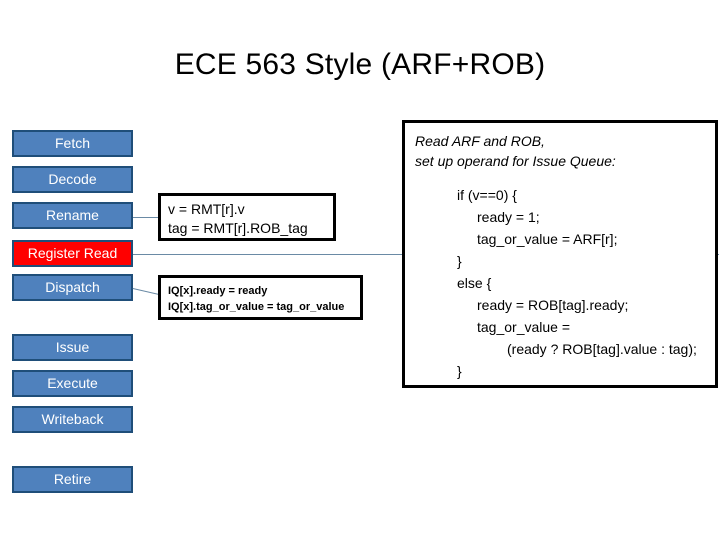 The image size is (720, 540). What do you see at coordinates (206, 209) in the screenshot?
I see `callout-code-line: v = RMT[r].v` at bounding box center [206, 209].